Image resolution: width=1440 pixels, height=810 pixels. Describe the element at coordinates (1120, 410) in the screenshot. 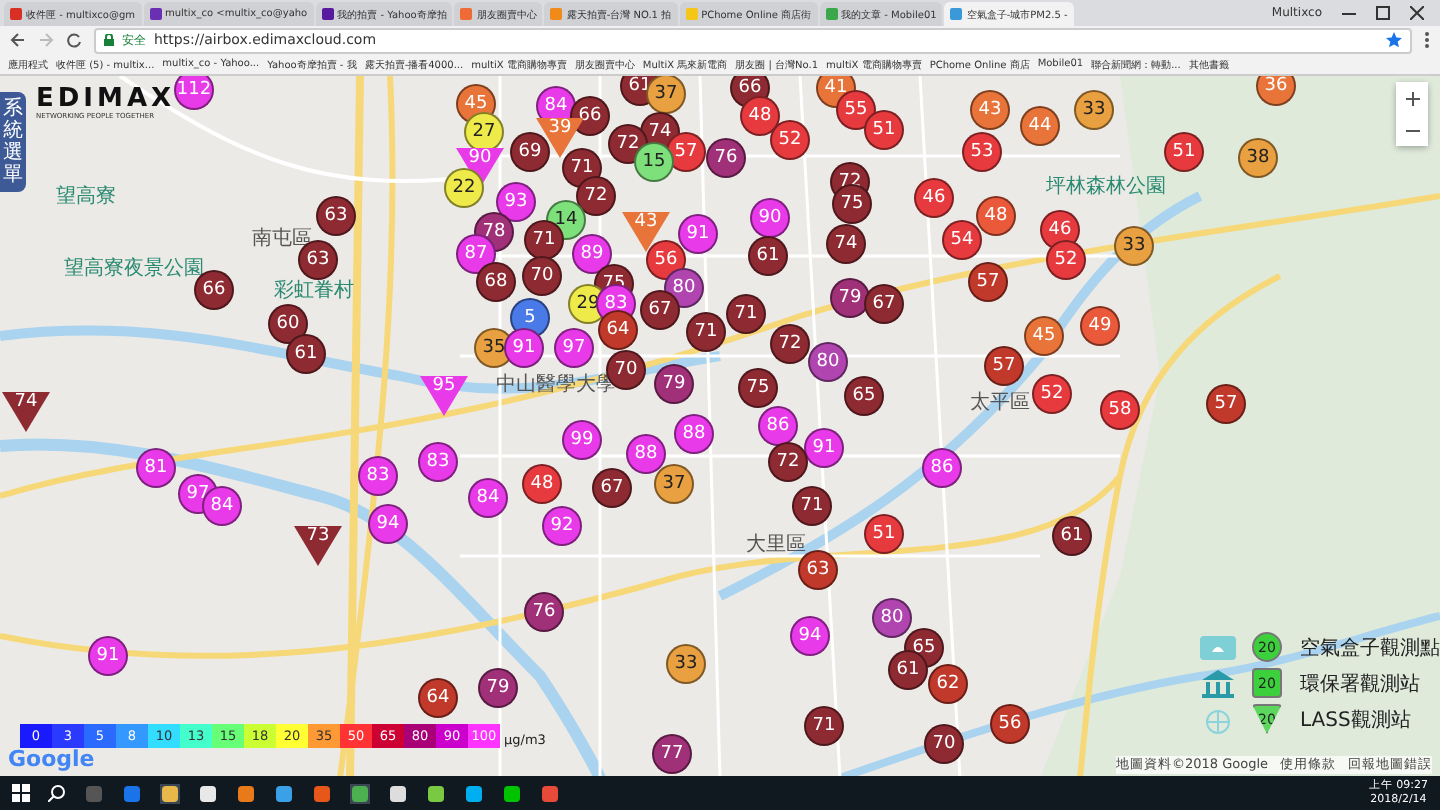

I see `pm25-marker: 58` at that location.